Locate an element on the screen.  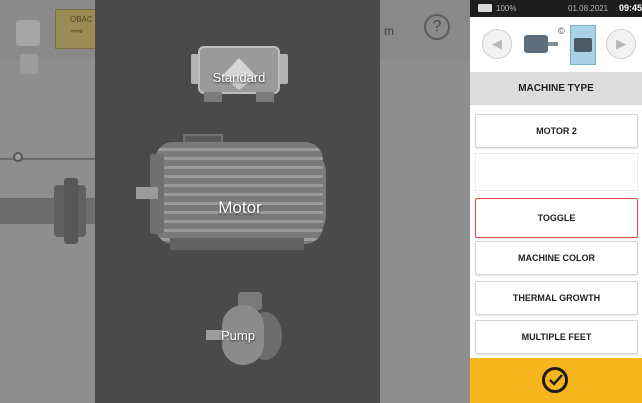
standard-foot-left is located at coordinates (213, 97).